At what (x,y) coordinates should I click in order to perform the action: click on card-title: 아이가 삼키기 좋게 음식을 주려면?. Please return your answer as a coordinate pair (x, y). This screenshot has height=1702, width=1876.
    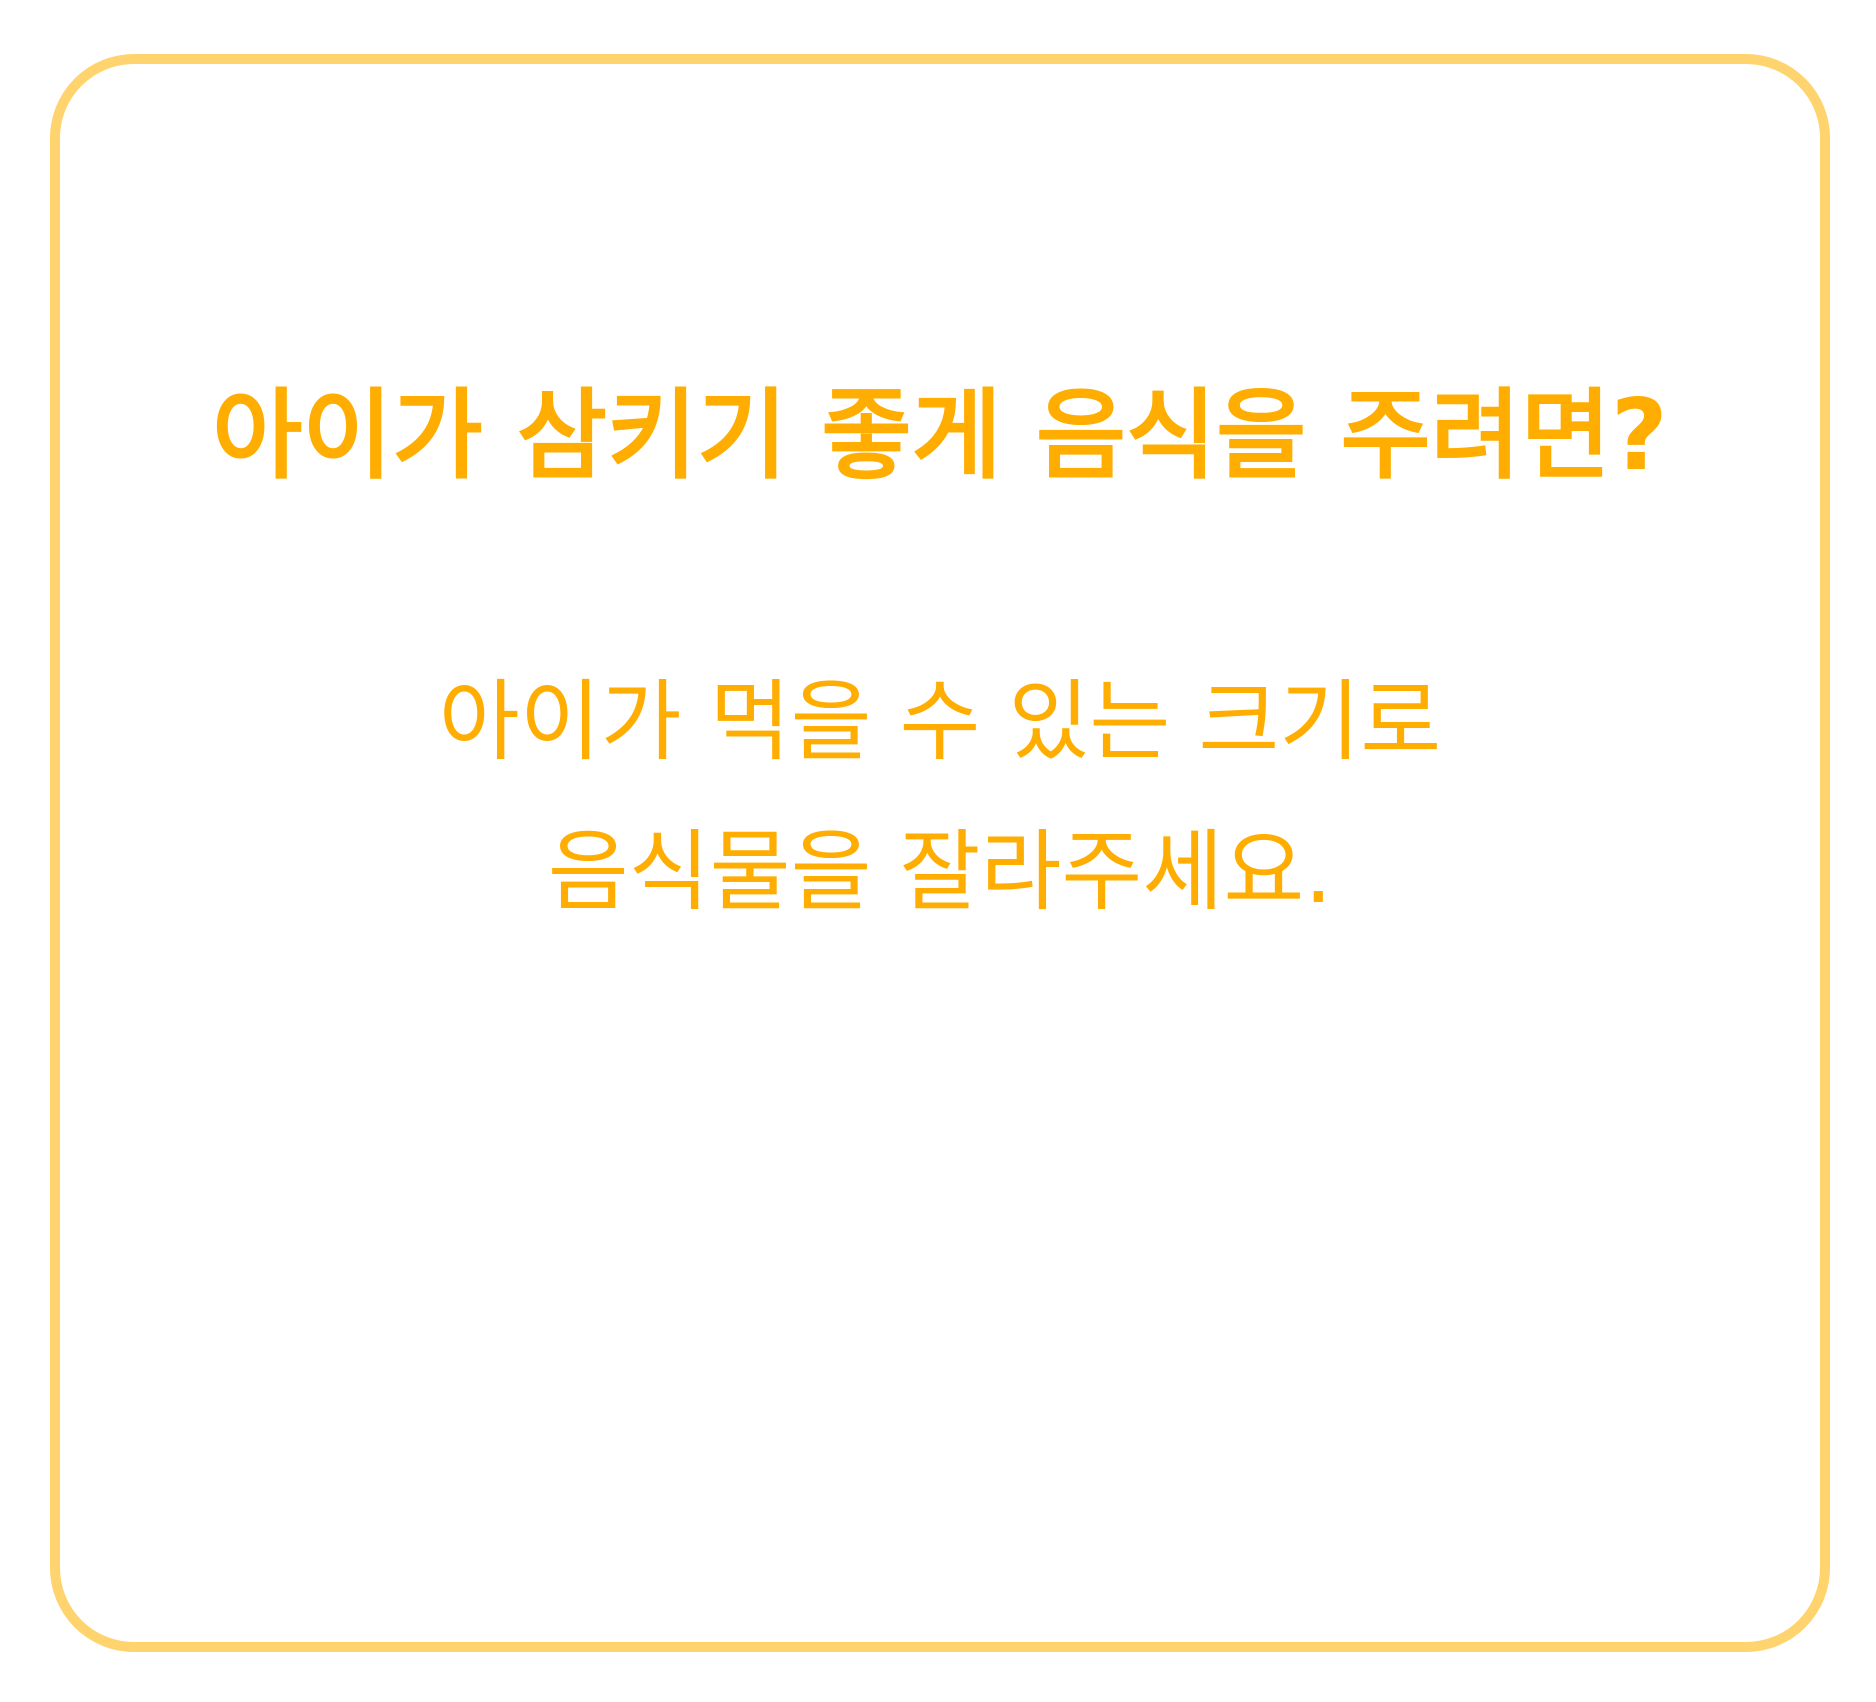
    Looking at the image, I should click on (940, 436).